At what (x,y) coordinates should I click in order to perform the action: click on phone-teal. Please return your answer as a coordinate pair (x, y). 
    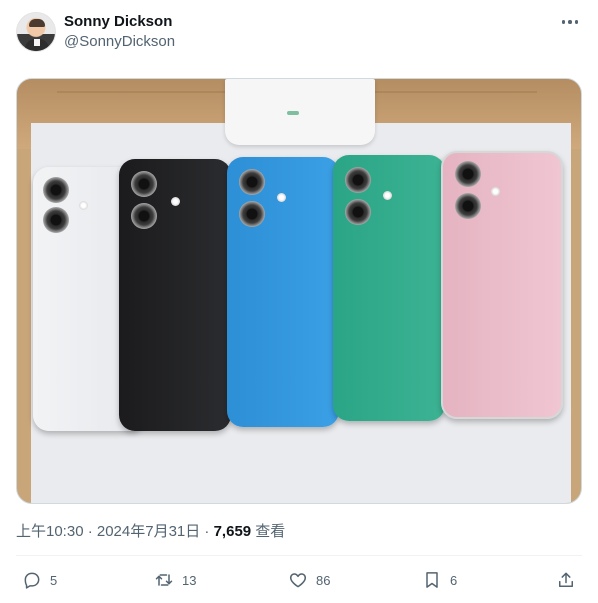
    Looking at the image, I should click on (389, 288).